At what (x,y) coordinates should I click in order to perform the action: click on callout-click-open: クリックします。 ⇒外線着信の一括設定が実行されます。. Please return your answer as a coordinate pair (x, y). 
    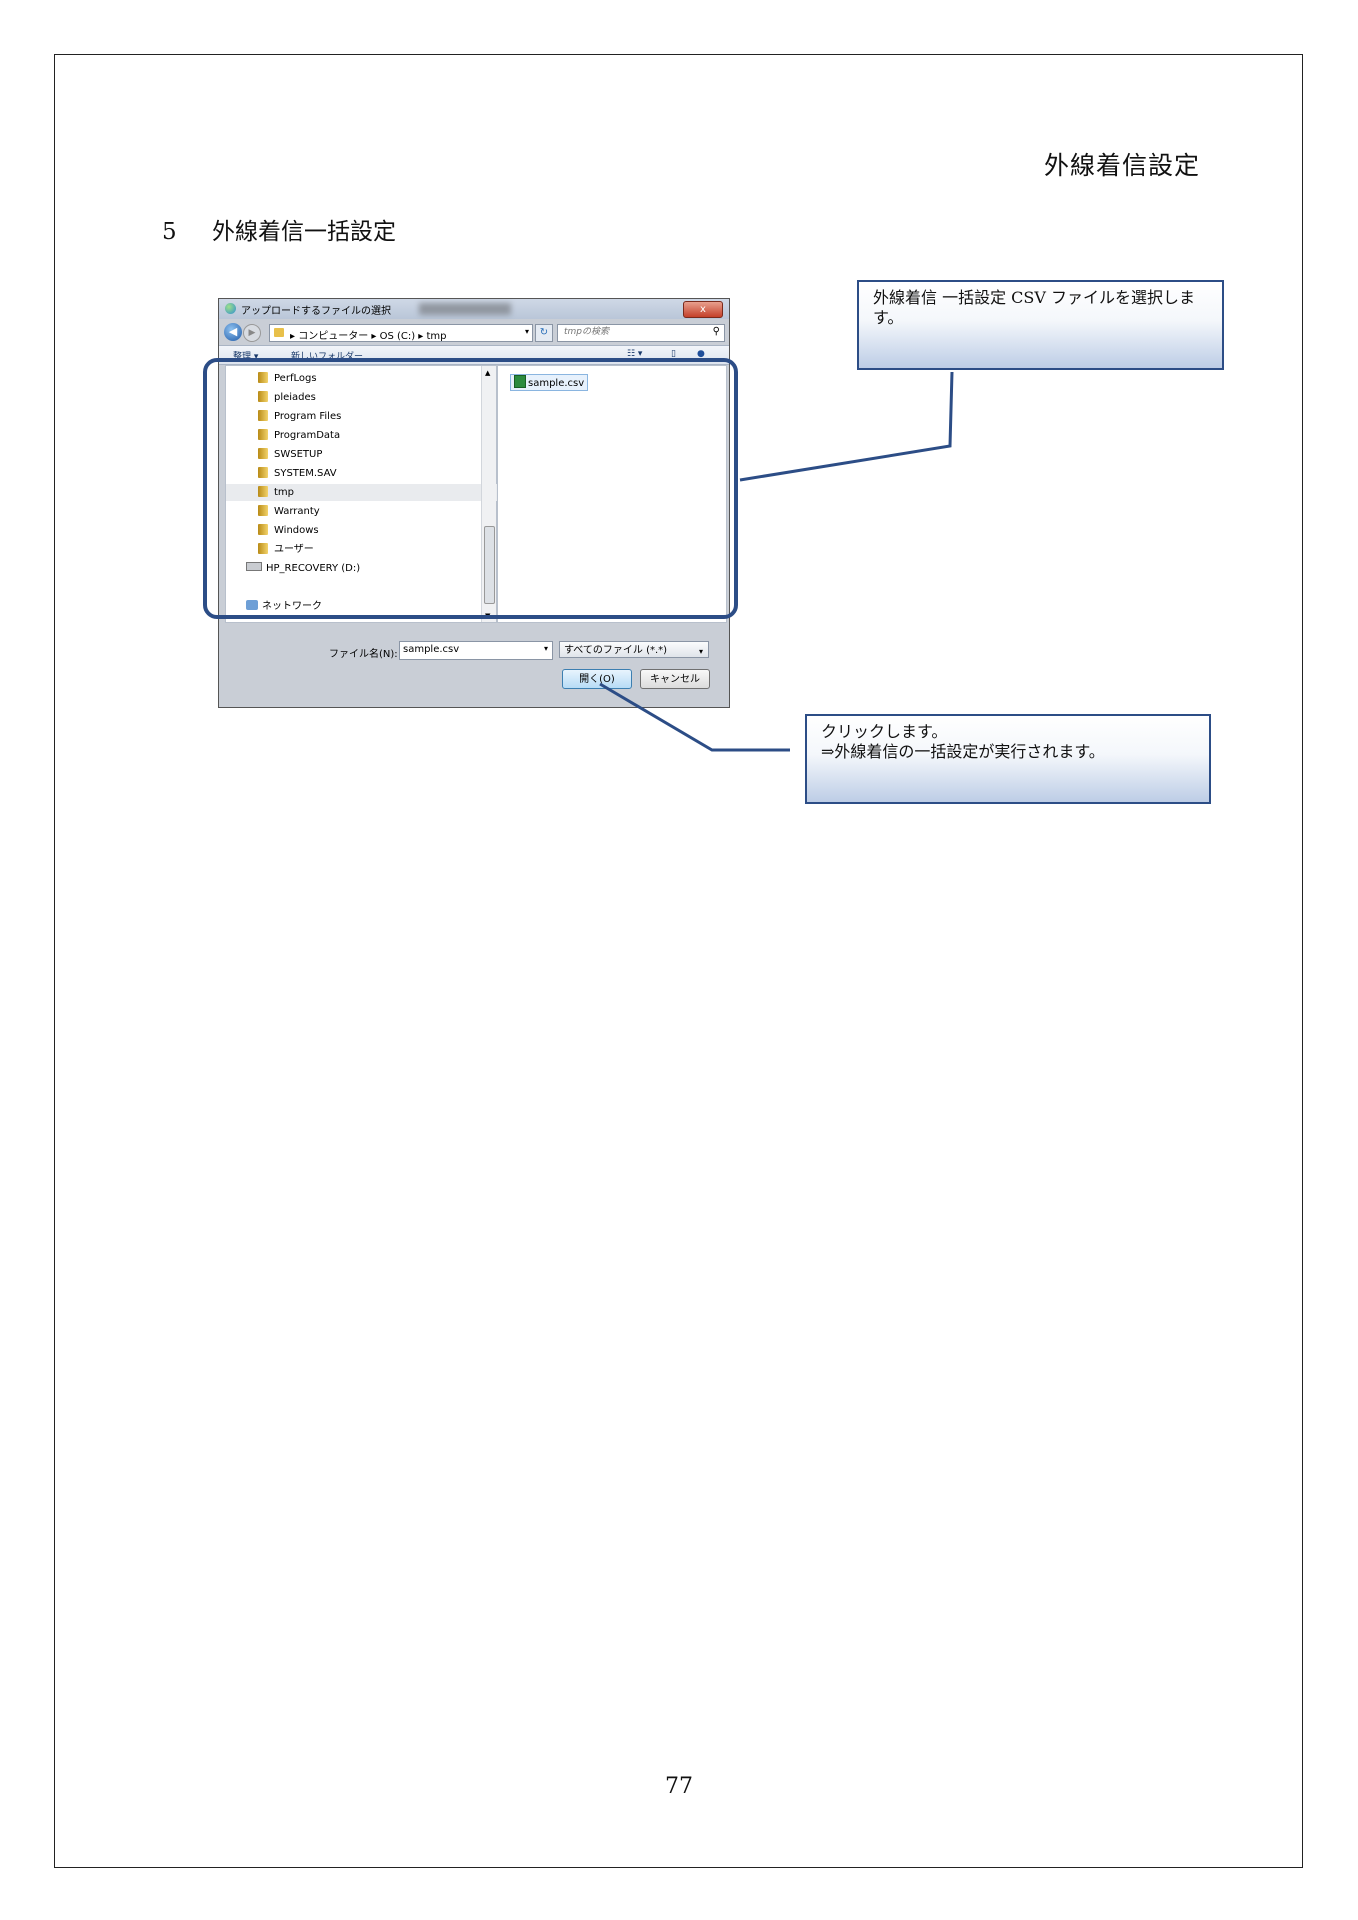
    Looking at the image, I should click on (1008, 759).